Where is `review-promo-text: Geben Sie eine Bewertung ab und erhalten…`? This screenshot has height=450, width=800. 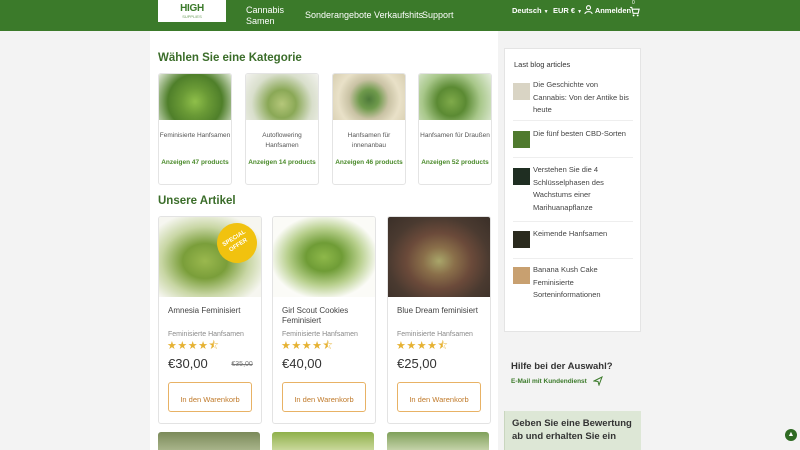 review-promo-text: Geben Sie eine Bewertung ab und erhalten… is located at coordinates (572, 430).